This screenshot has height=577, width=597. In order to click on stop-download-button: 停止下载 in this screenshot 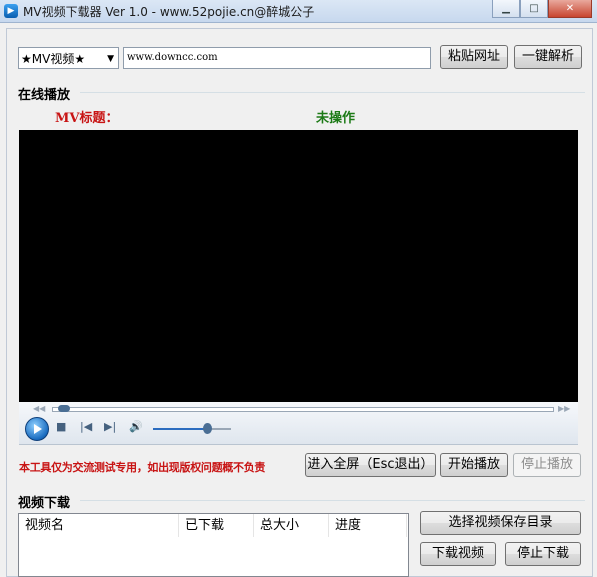, I will do `click(543, 554)`.